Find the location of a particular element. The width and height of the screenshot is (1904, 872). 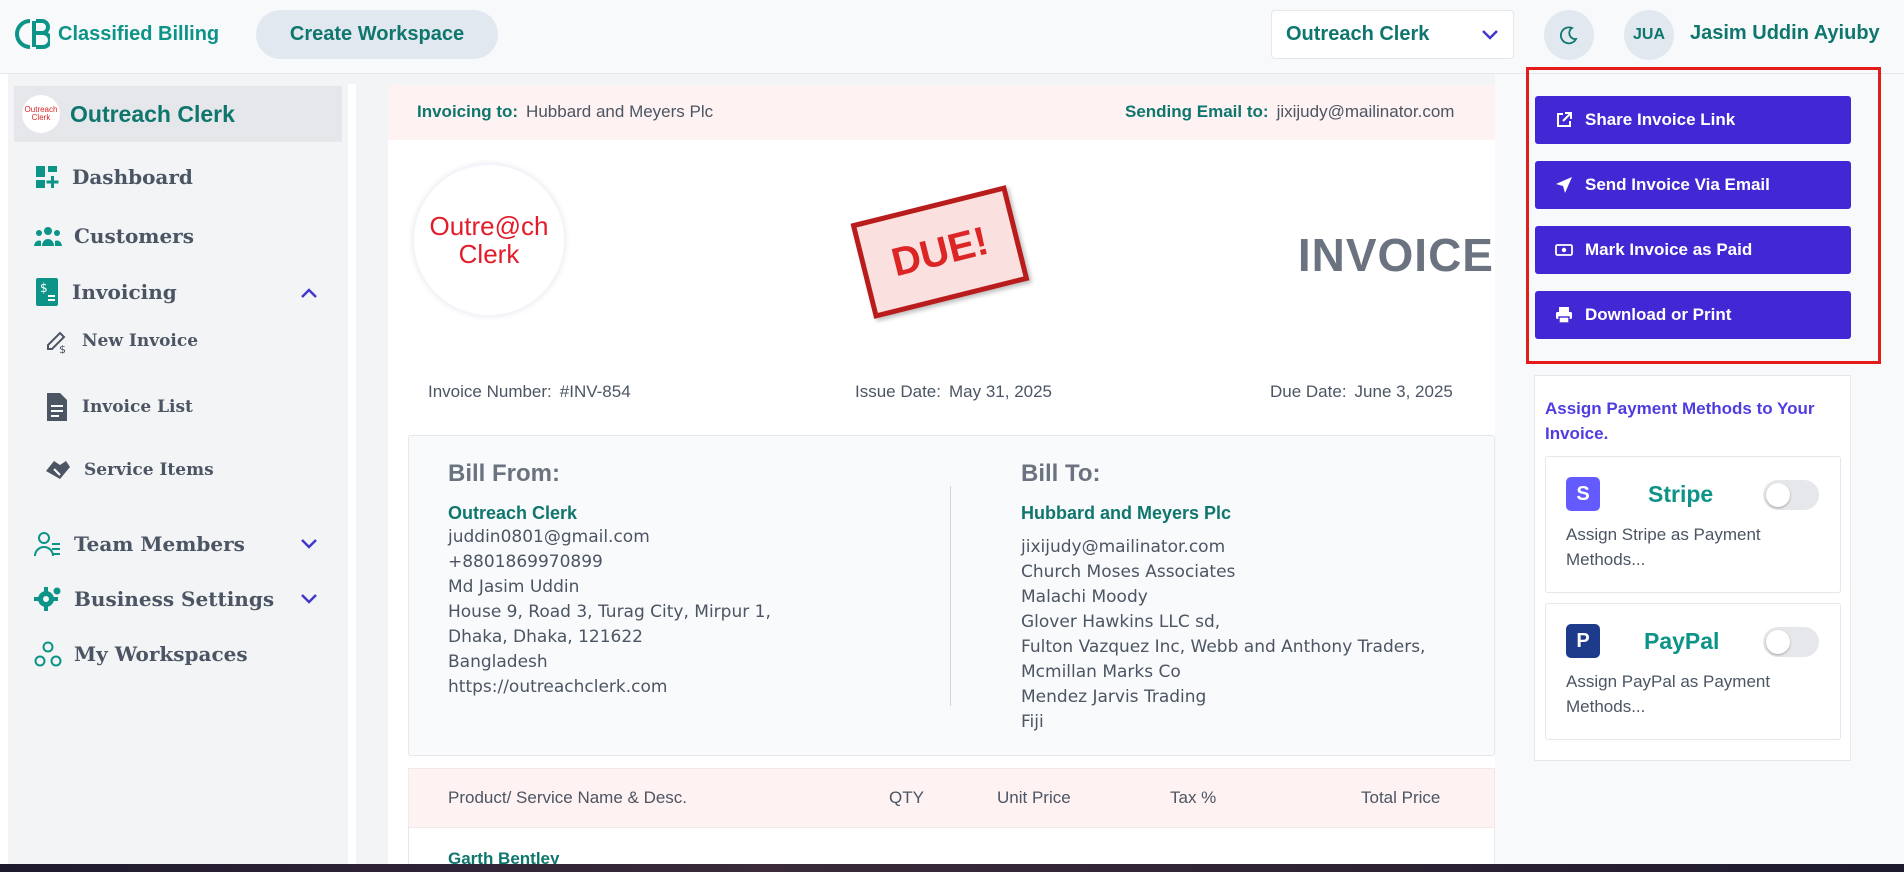

column-header: Unit Price is located at coordinates (1034, 797).